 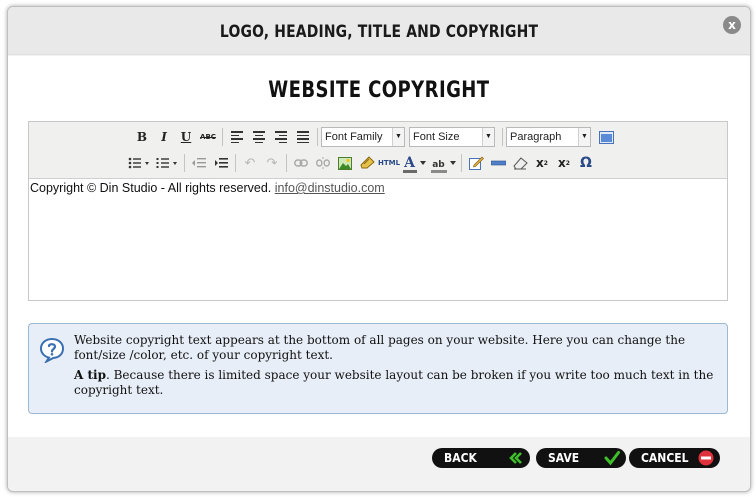 I want to click on bold-button: B, so click(x=142, y=137).